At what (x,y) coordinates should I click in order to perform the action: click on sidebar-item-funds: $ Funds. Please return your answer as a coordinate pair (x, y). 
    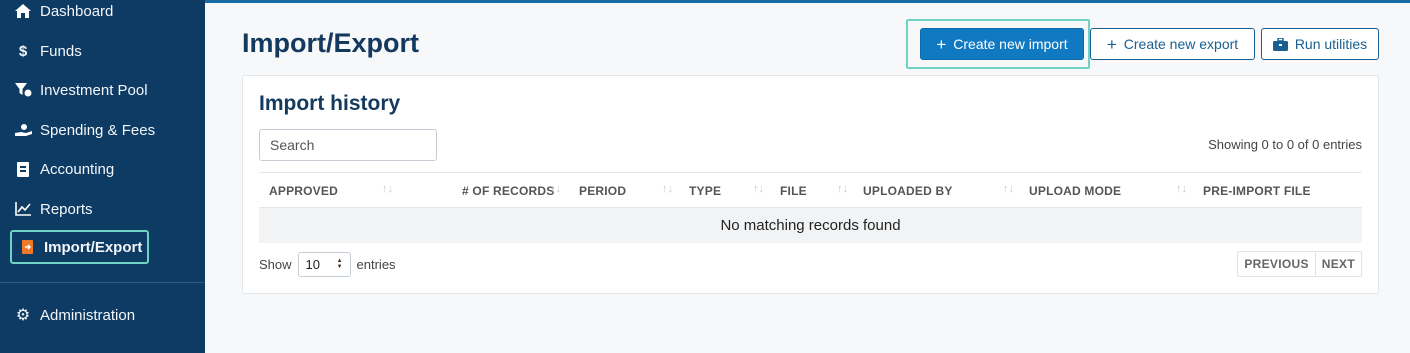
    Looking at the image, I should click on (48, 51).